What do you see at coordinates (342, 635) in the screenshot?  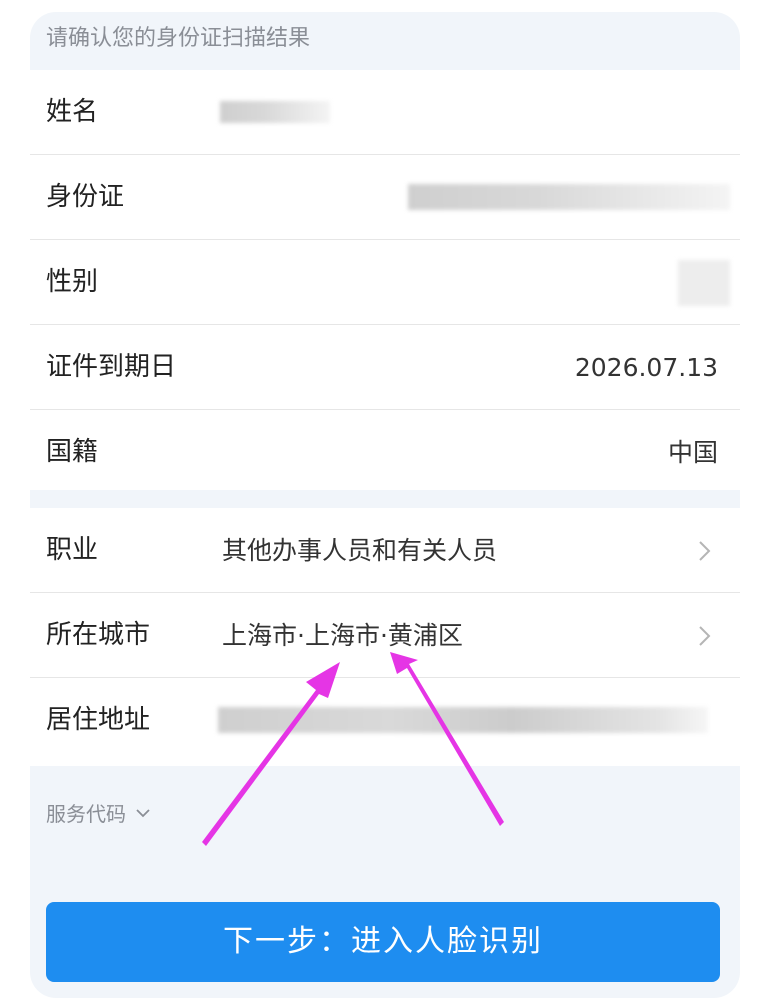 I see `city-value: 上海市·上海市·黄浦区` at bounding box center [342, 635].